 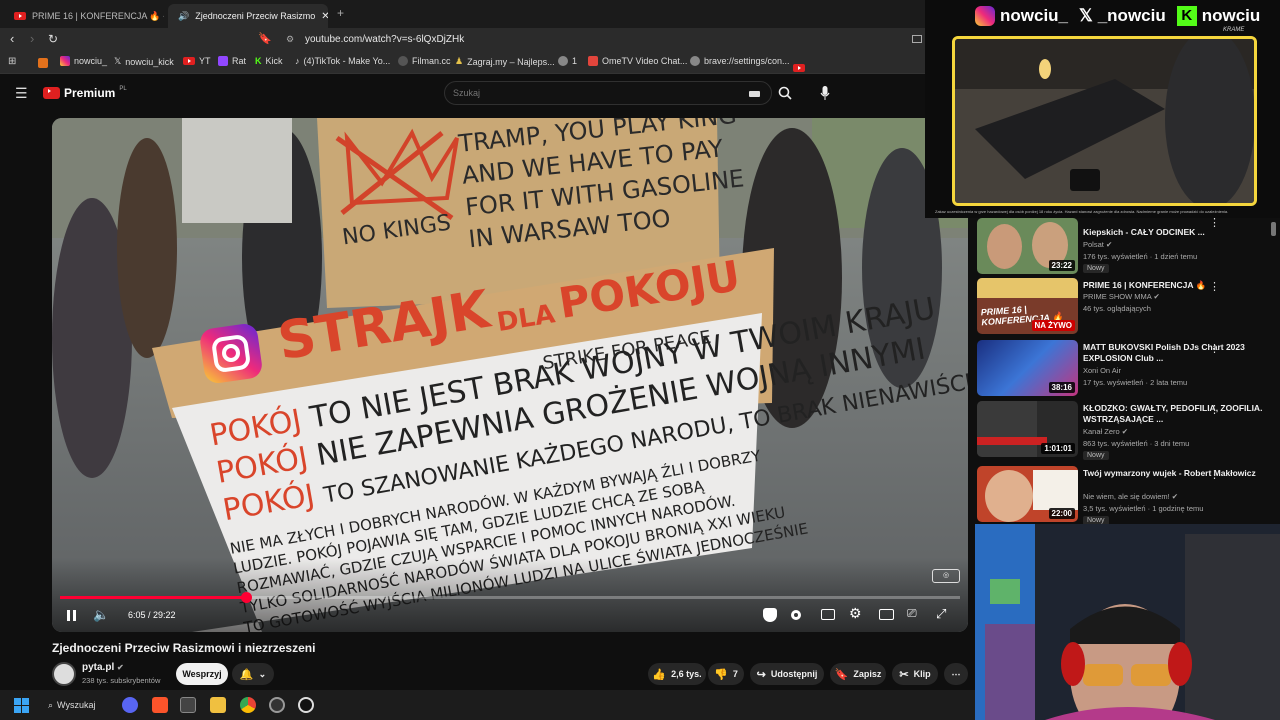 I want to click on search-button, so click(x=785, y=93).